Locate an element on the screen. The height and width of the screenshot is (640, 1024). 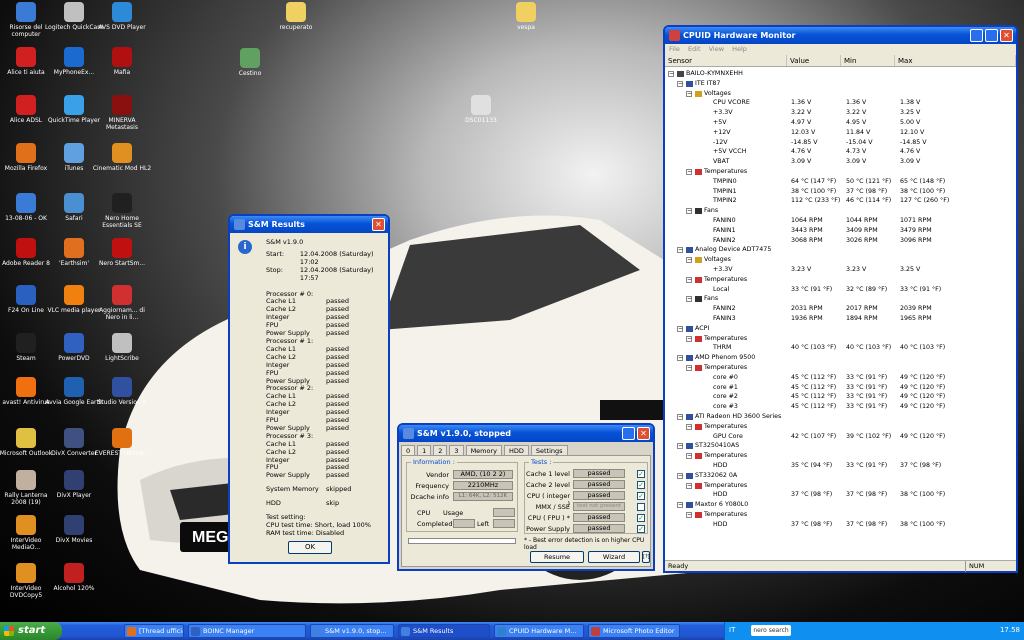
sensor-row: − ITE IT87 is located at coordinates (840, 84).